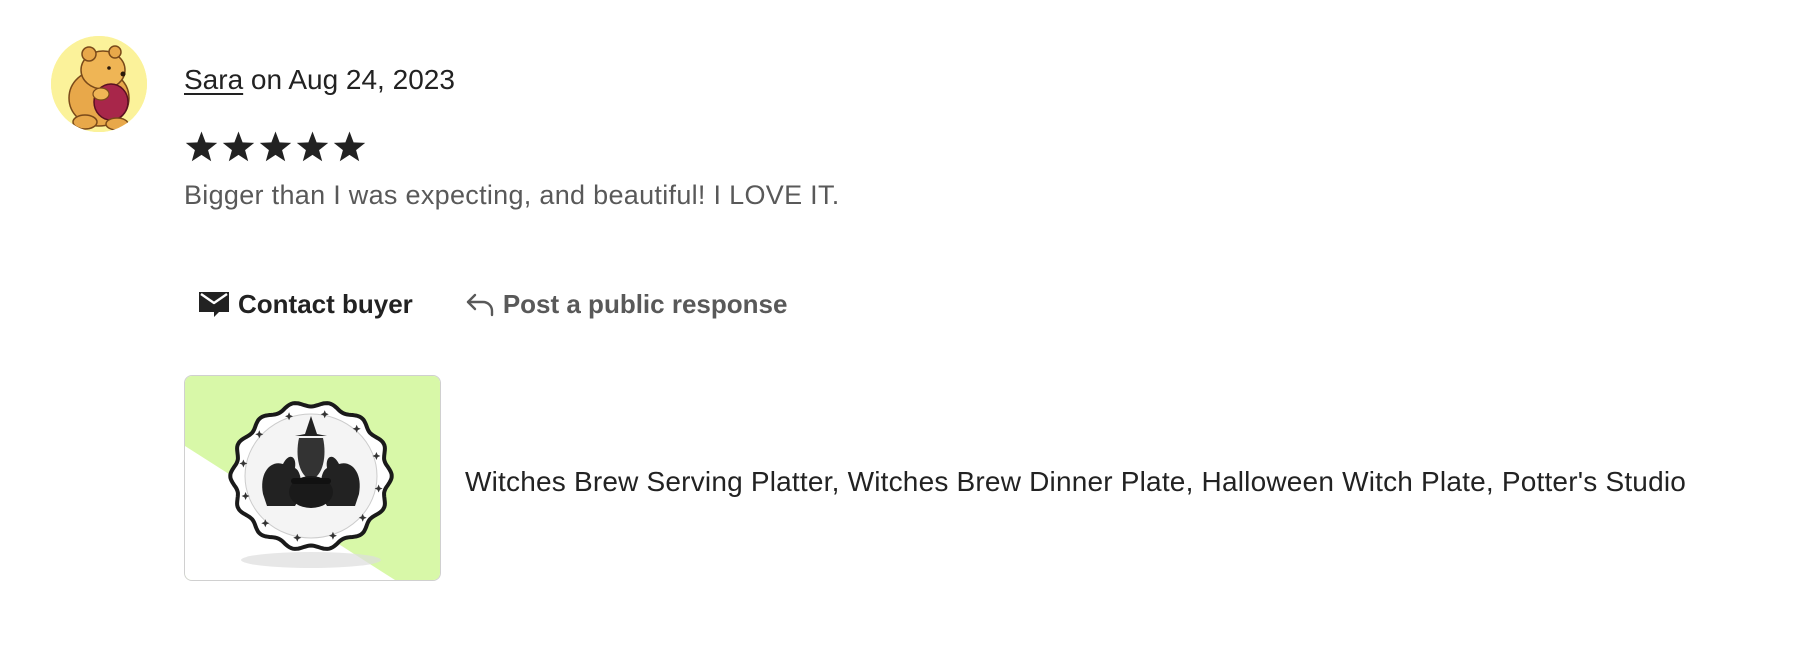  I want to click on star-rating, so click(275, 148).